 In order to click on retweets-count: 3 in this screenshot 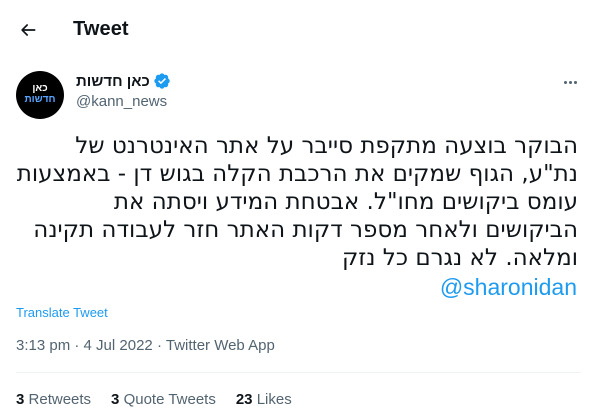, I will do `click(20, 399)`.